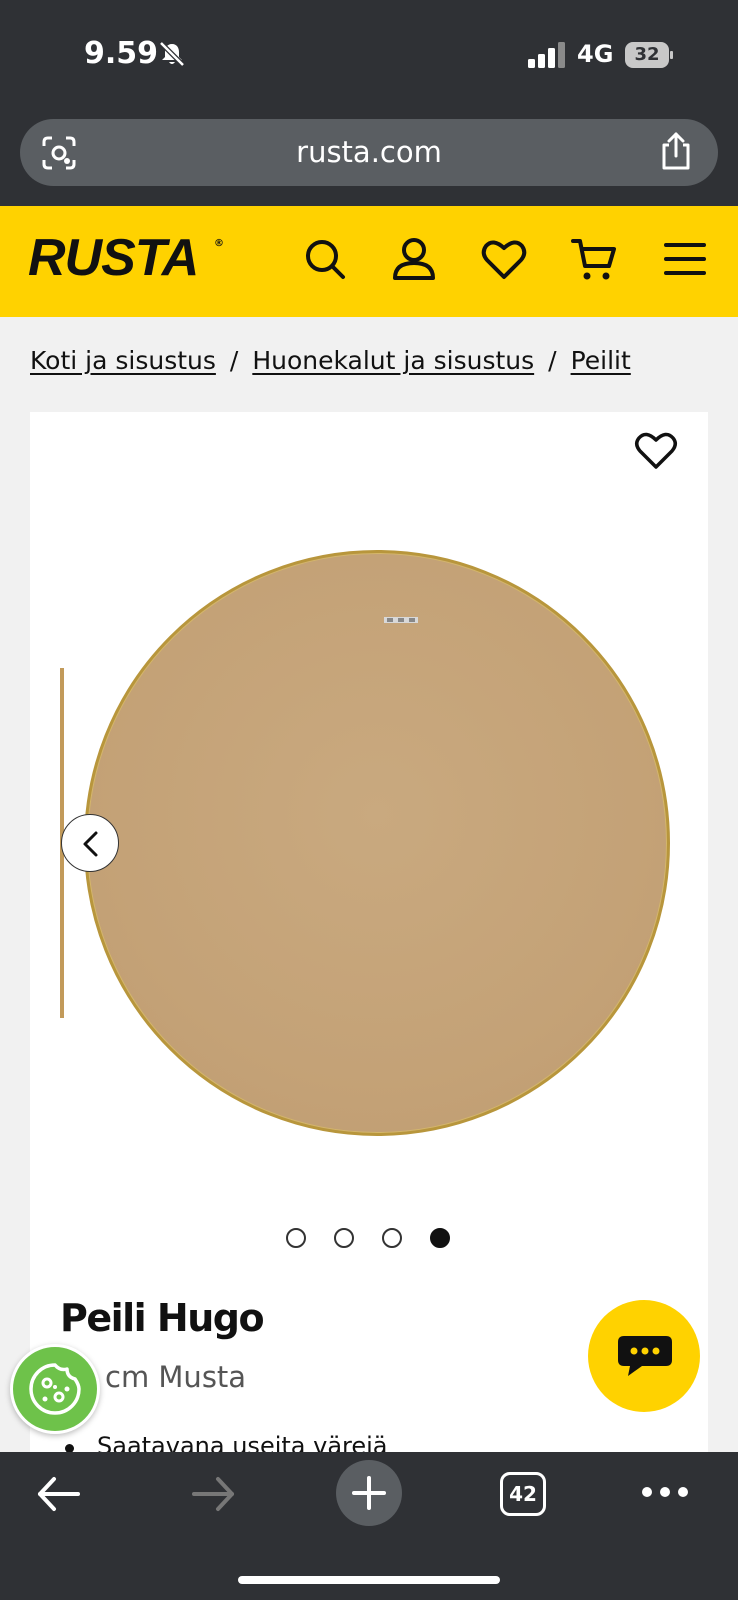 The image size is (738, 1600). I want to click on cookie-settings-button, so click(55, 1389).